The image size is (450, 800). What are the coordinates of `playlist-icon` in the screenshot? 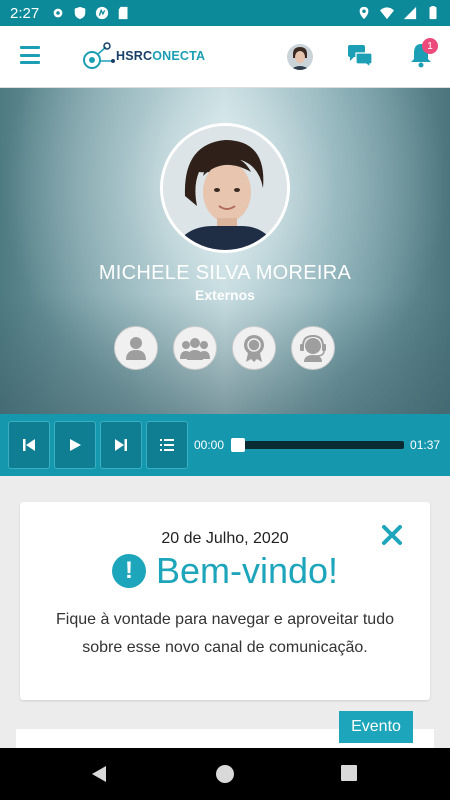 It's located at (167, 445).